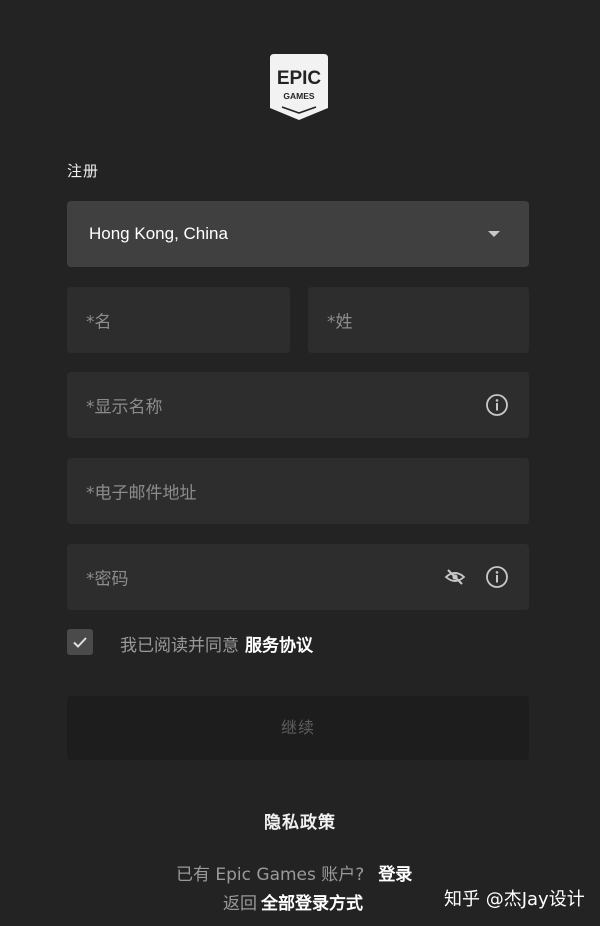 Image resolution: width=600 pixels, height=926 pixels. I want to click on last-name-placeholder: *姓, so click(340, 322).